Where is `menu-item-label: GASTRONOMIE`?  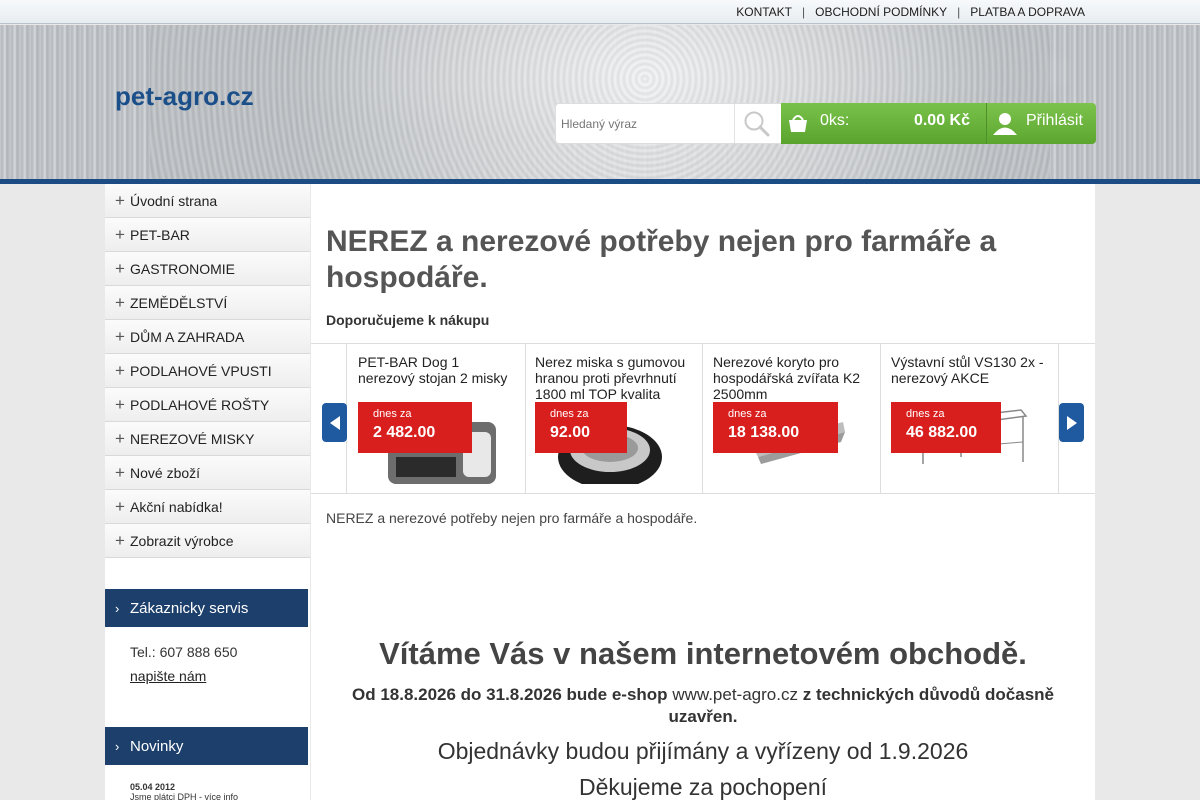 menu-item-label: GASTRONOMIE is located at coordinates (183, 268).